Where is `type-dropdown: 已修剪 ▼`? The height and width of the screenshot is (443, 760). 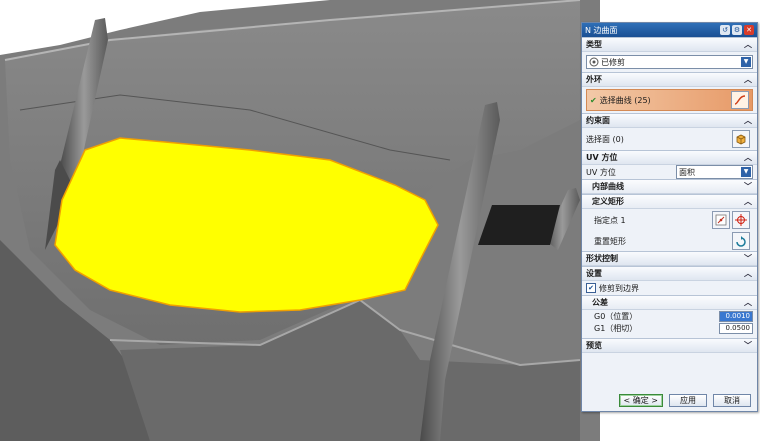
type-dropdown: 已修剪 ▼ is located at coordinates (669, 62).